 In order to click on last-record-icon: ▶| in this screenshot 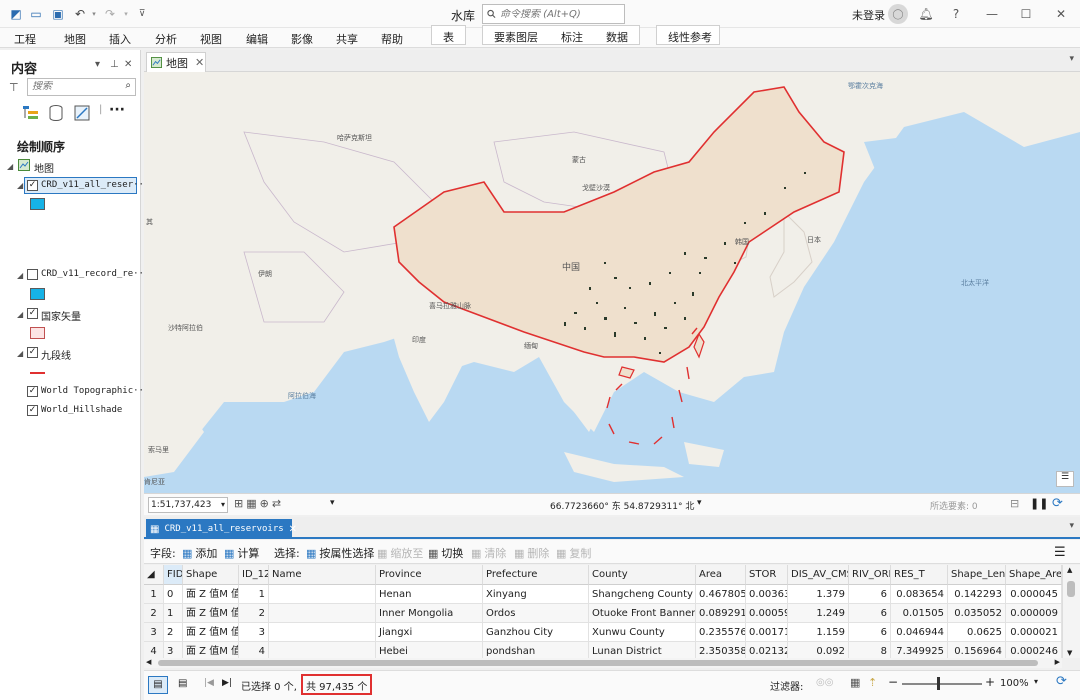, I will do `click(227, 683)`.